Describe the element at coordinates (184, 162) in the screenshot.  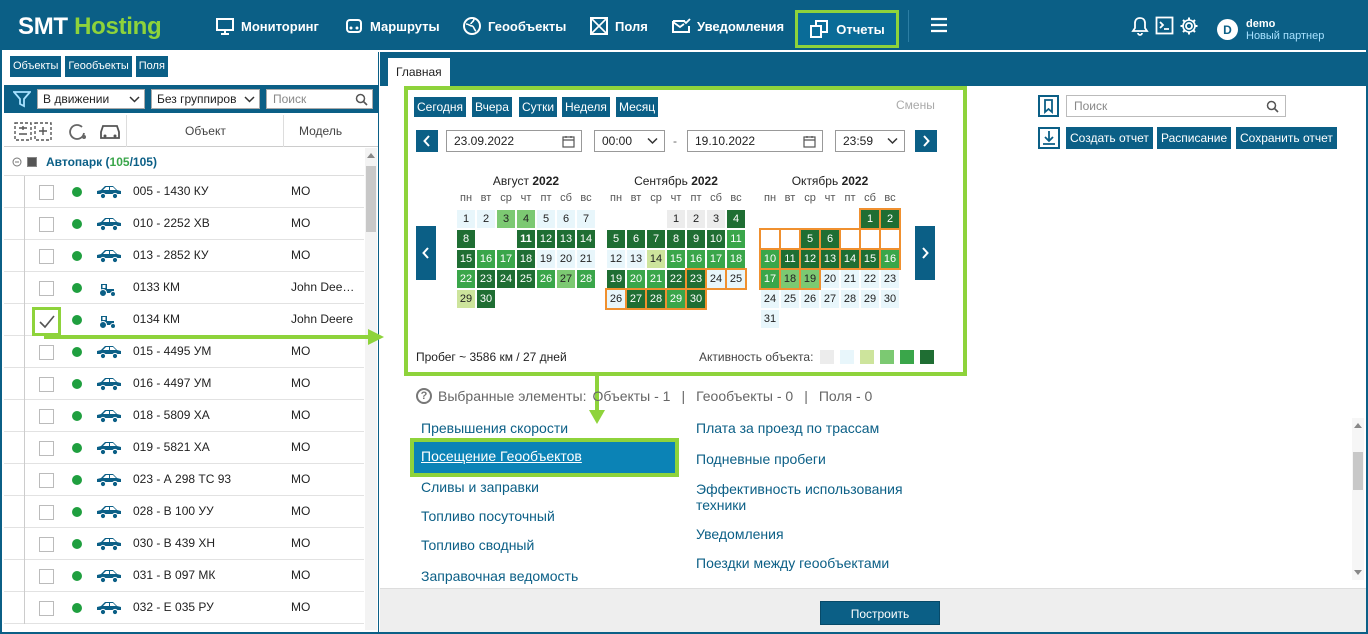
I see `group-row: Автопарк (105/105)` at that location.